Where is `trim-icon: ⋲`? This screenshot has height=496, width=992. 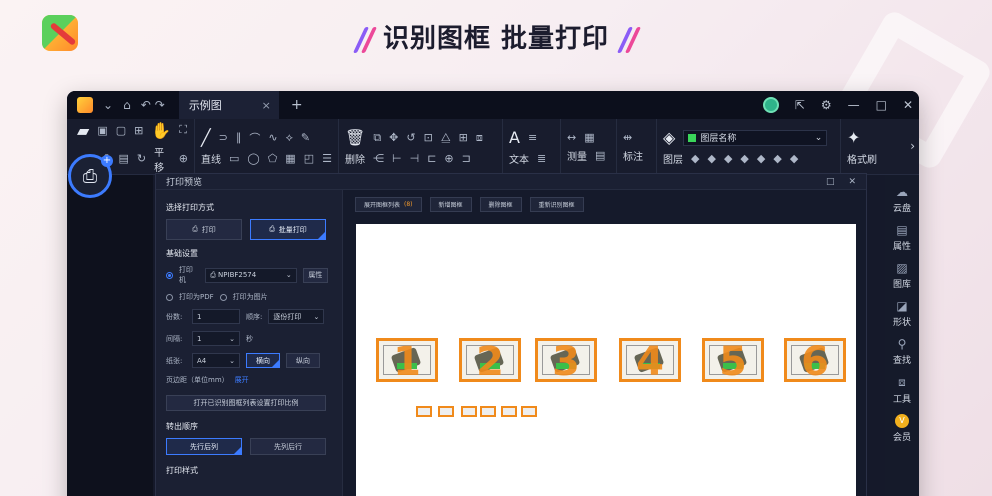 trim-icon: ⋲ is located at coordinates (378, 158).